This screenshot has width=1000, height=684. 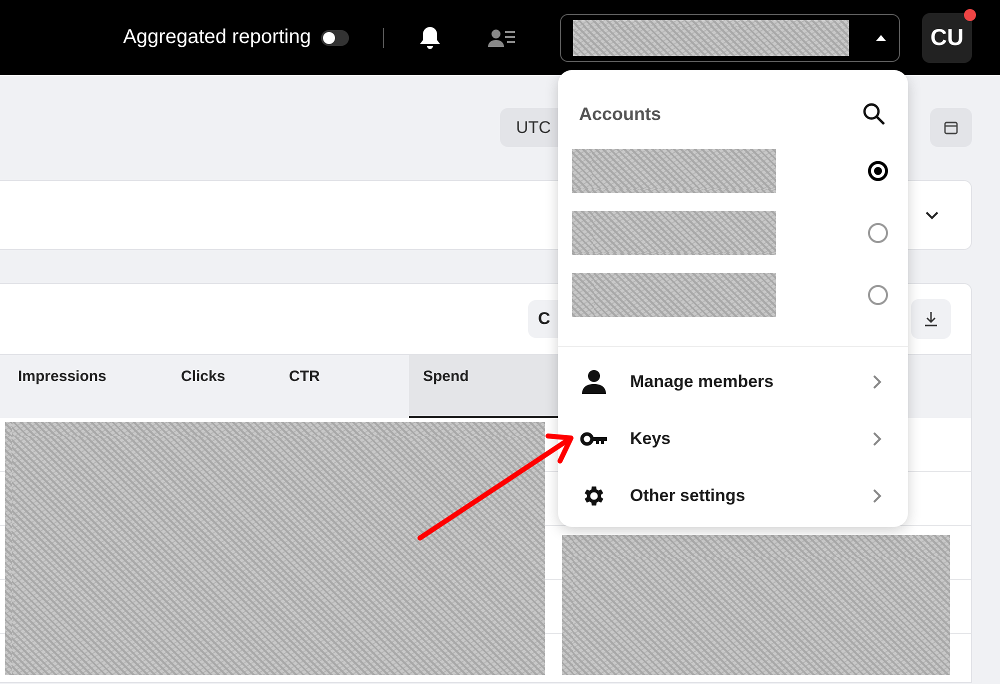 I want to click on menu-title: Accounts, so click(x=620, y=114).